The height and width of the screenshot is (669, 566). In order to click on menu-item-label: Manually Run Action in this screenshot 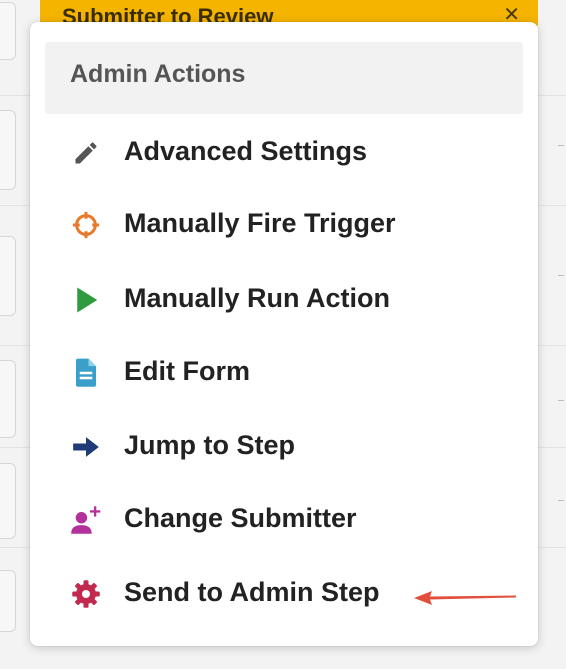, I will do `click(257, 298)`.